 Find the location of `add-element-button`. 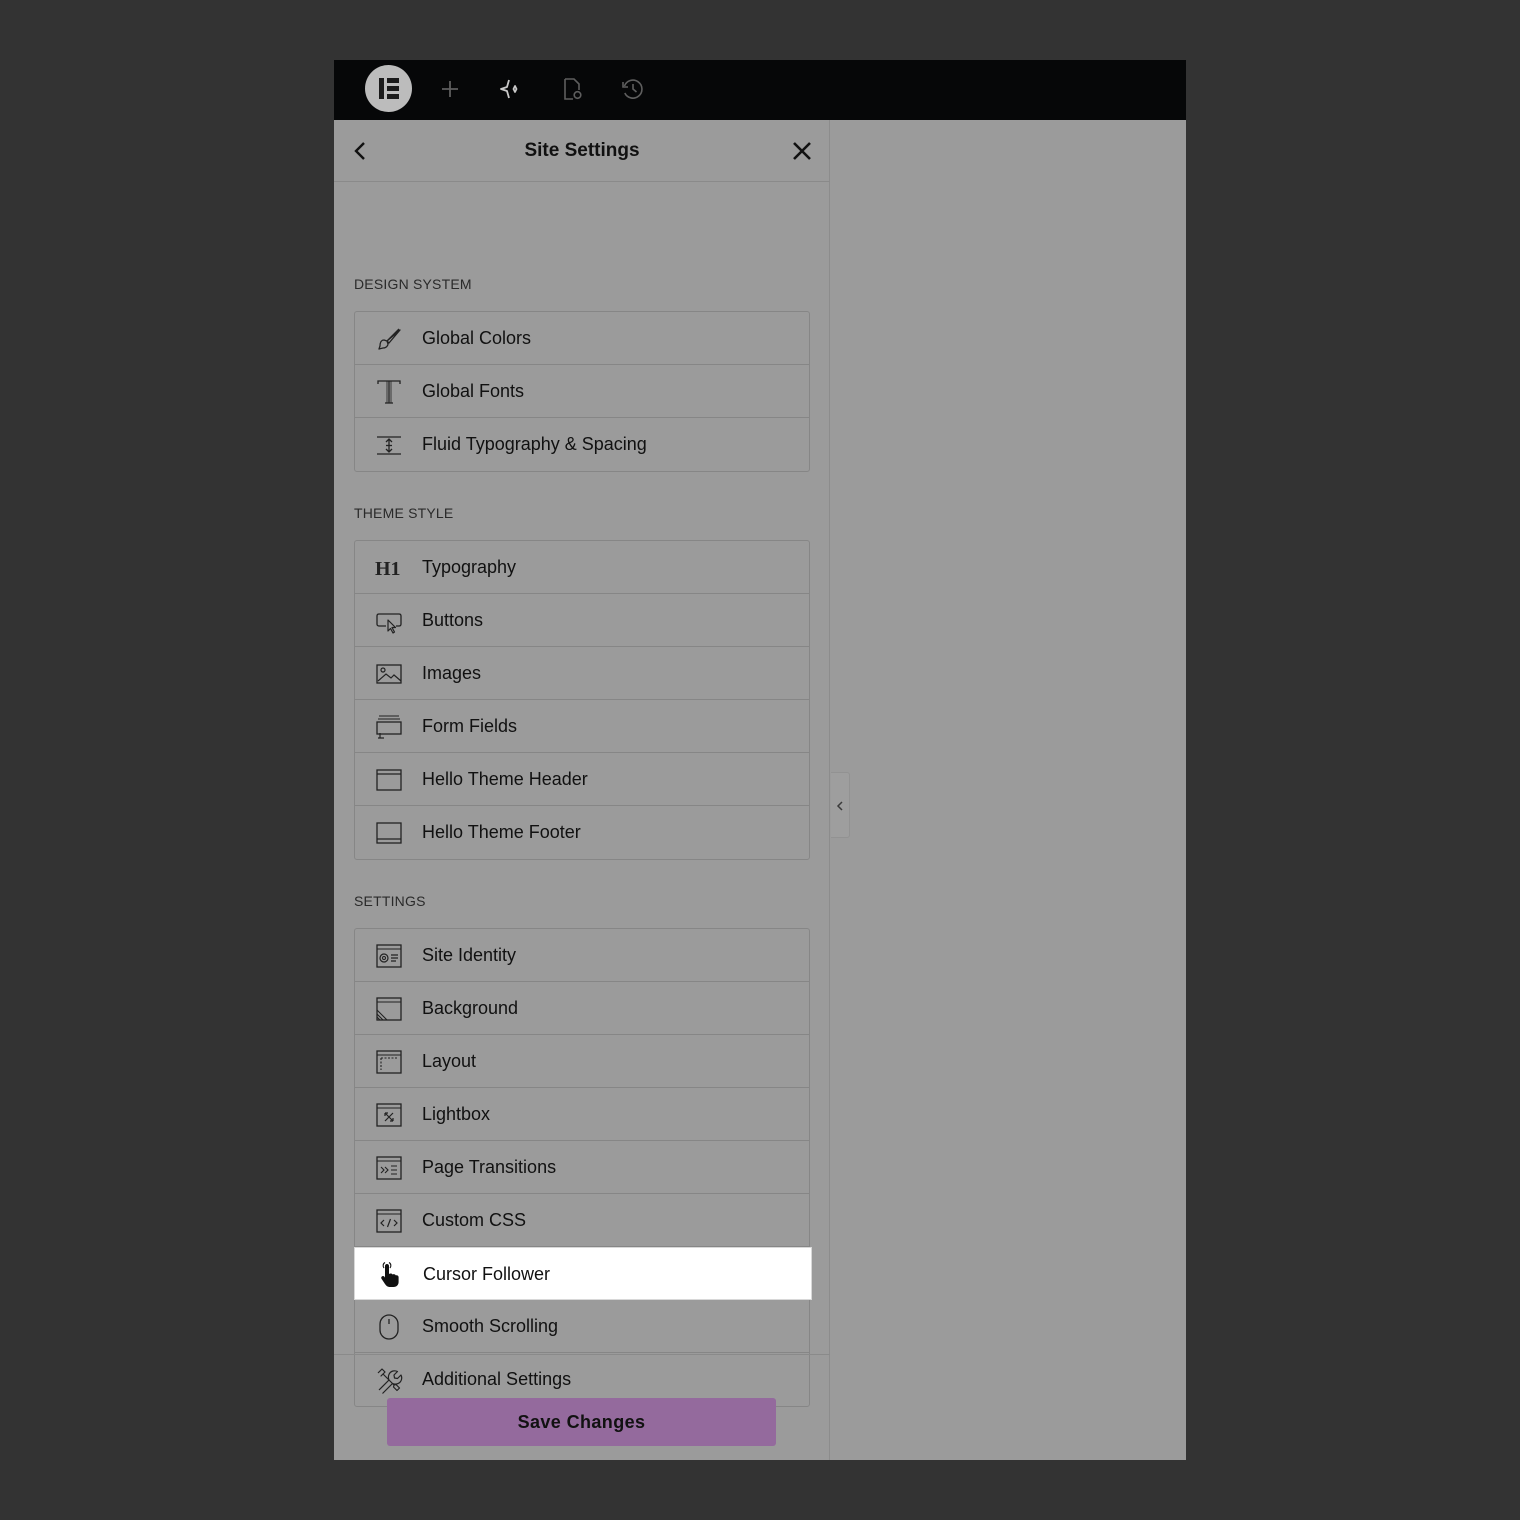

add-element-button is located at coordinates (450, 89).